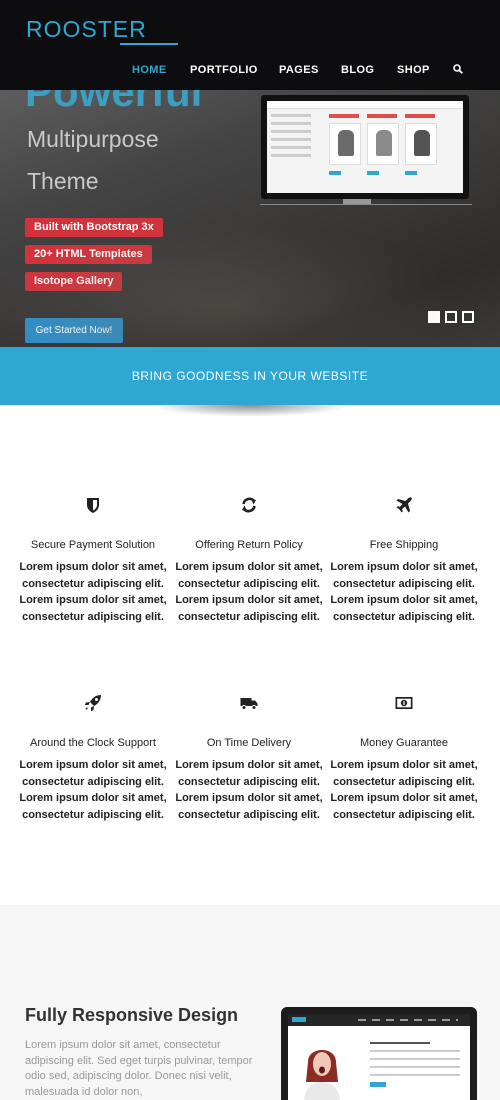 This screenshot has width=500, height=1100. Describe the element at coordinates (63, 181) in the screenshot. I see `hero-line-2: Theme` at that location.